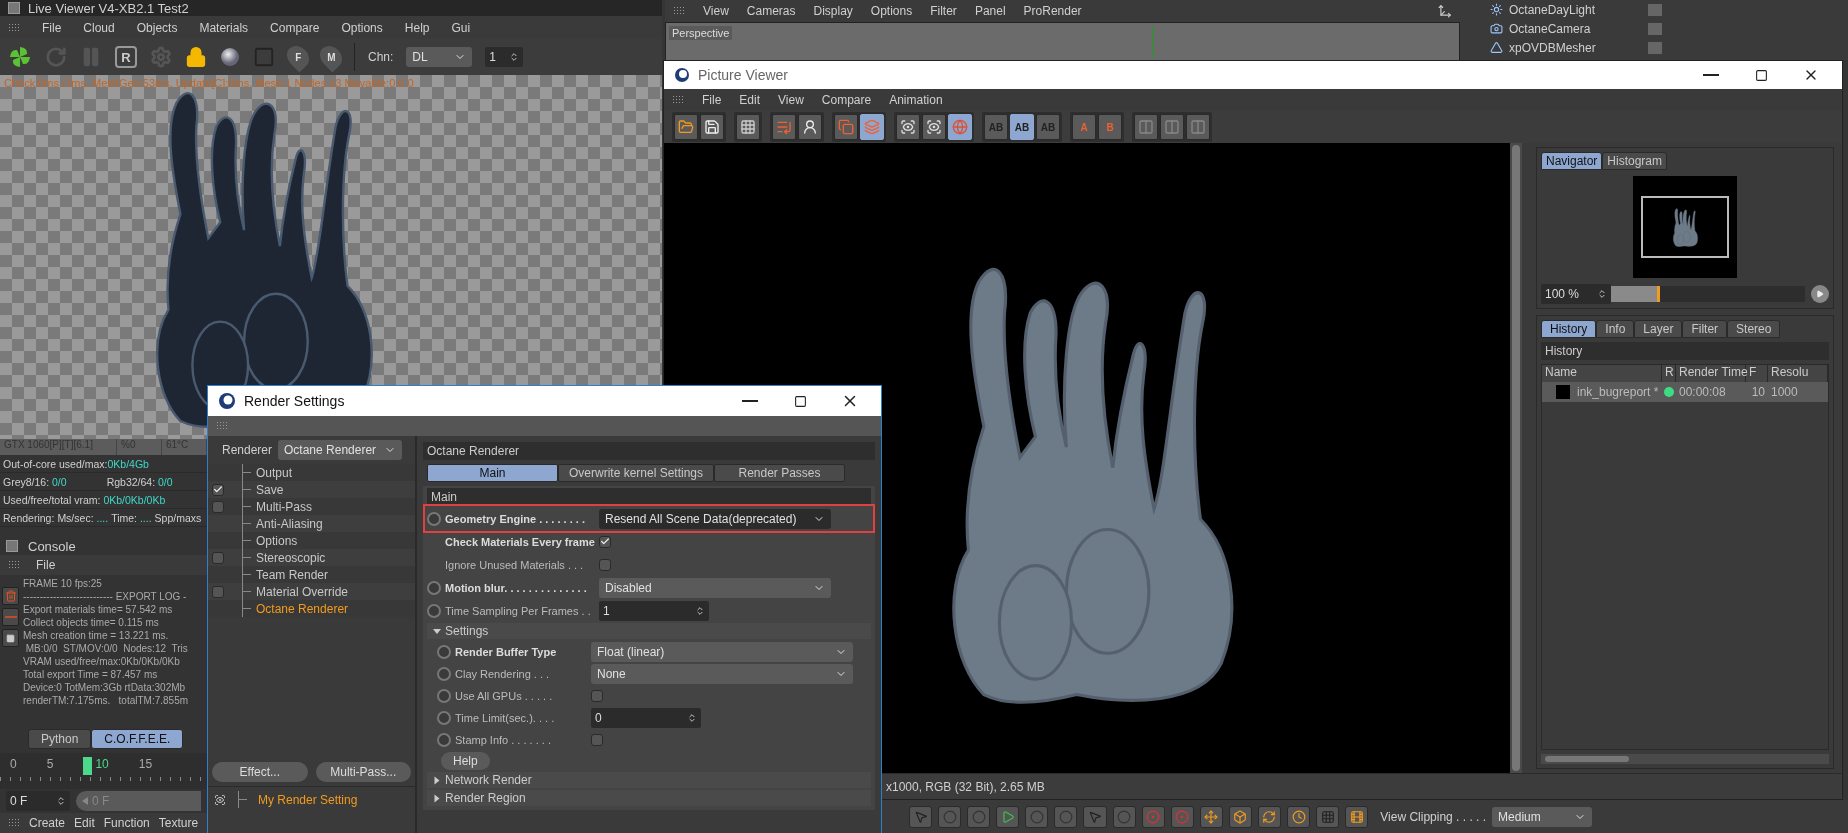 Image resolution: width=1848 pixels, height=833 pixels. Describe the element at coordinates (649, 780) in the screenshot. I see `group-header: Network Render` at that location.